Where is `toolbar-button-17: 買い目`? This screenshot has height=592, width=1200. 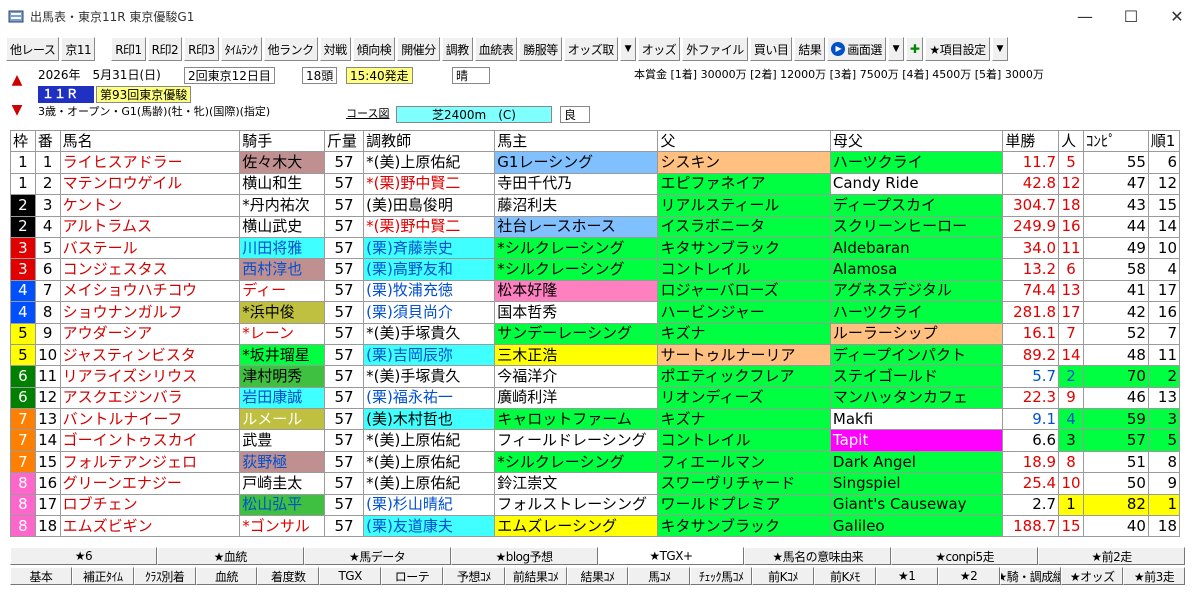
toolbar-button-17: 買い目 is located at coordinates (771, 49).